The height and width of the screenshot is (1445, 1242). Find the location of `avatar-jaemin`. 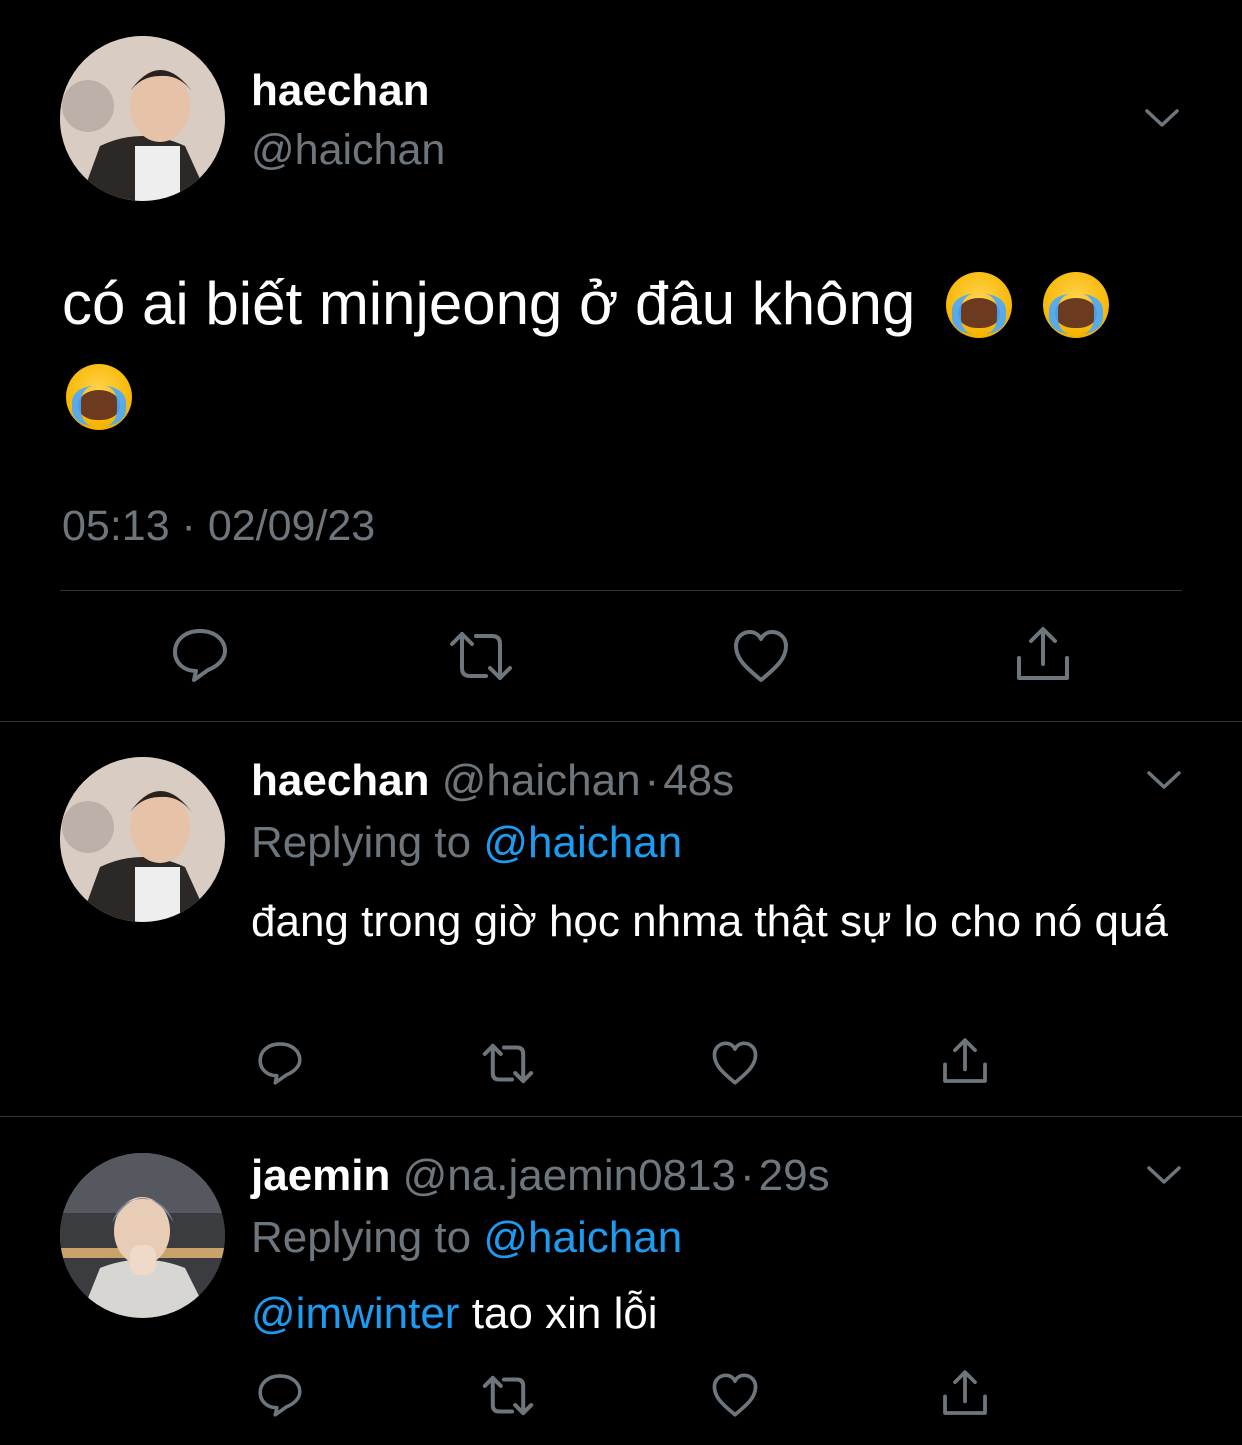

avatar-jaemin is located at coordinates (142, 1235).